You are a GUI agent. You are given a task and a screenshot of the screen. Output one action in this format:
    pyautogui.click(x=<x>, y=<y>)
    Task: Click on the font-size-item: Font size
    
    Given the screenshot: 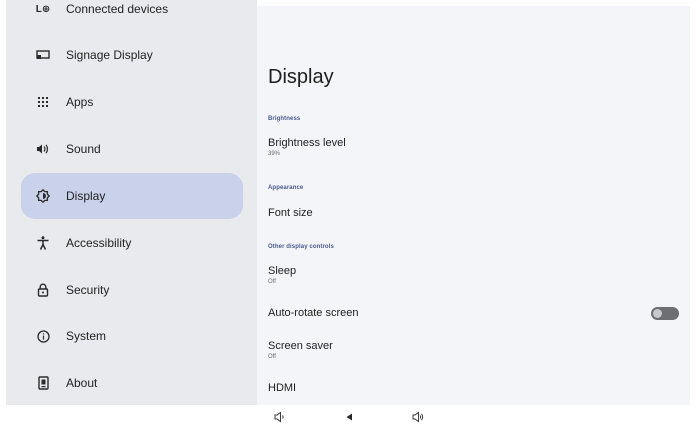 What is the action you would take?
    pyautogui.click(x=290, y=213)
    